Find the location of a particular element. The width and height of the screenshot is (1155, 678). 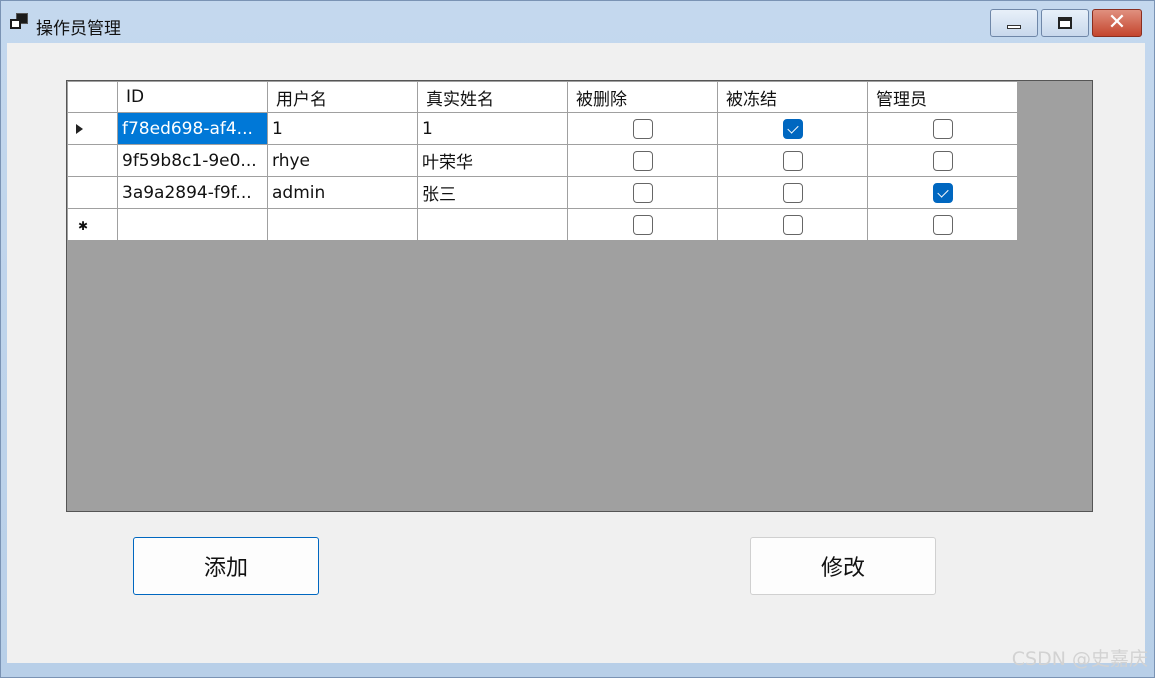

username-cell: 1 is located at coordinates (342, 128).